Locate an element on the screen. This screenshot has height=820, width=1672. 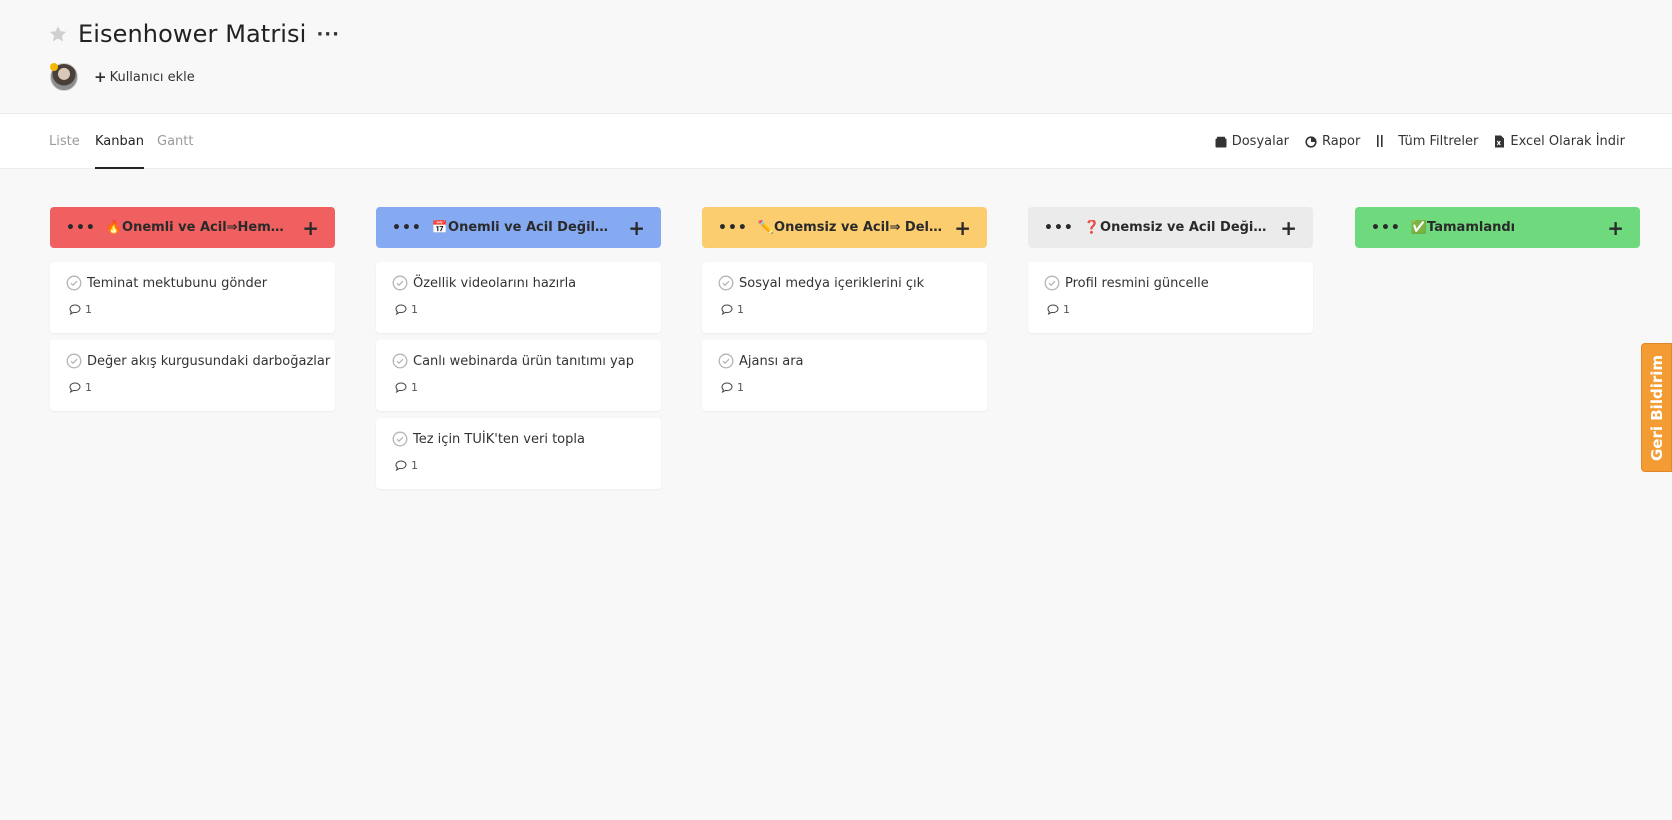
feedback-button: Geri Bildirim is located at coordinates (1656, 407).